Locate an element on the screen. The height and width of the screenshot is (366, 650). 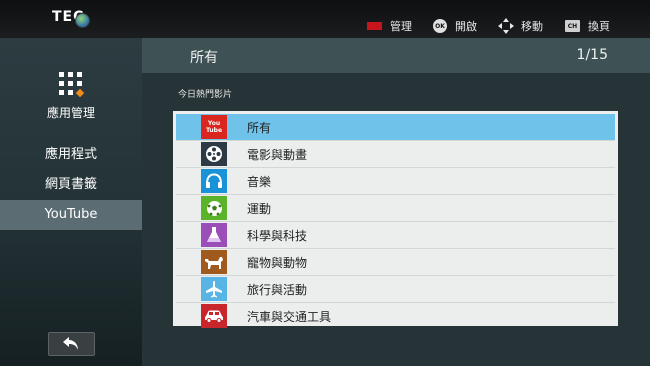
hint-move-label: 移動 is located at coordinates (532, 26).